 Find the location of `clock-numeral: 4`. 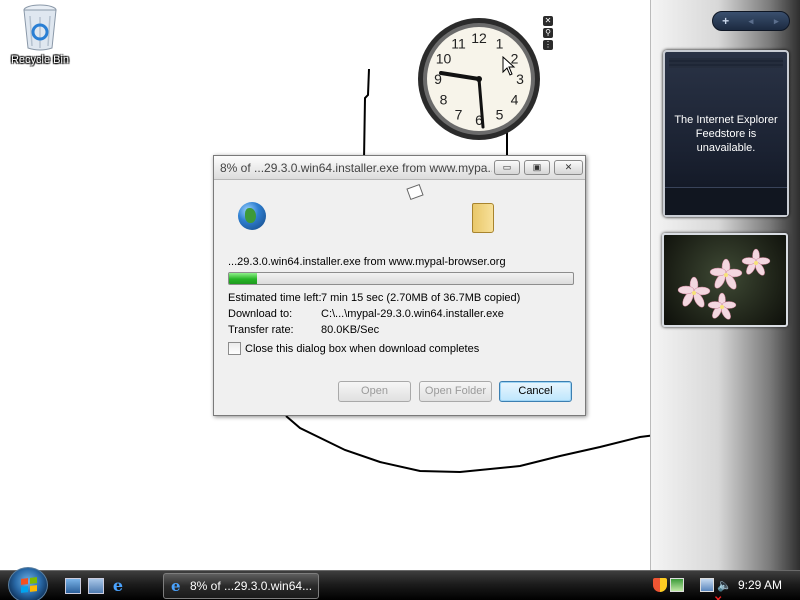

clock-numeral: 4 is located at coordinates (515, 100).